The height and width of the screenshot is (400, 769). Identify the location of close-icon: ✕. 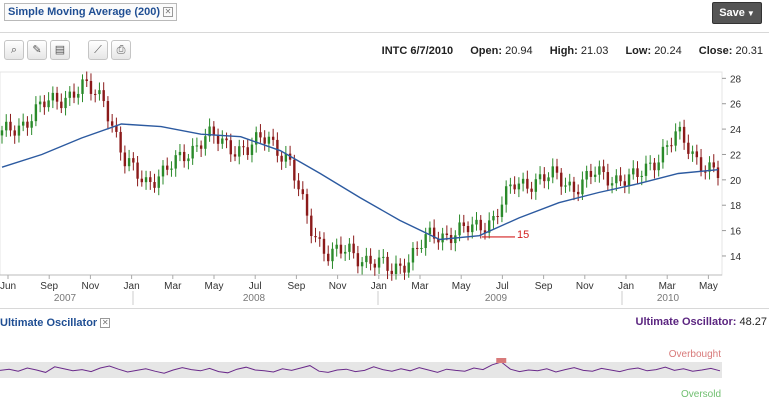
(105, 323).